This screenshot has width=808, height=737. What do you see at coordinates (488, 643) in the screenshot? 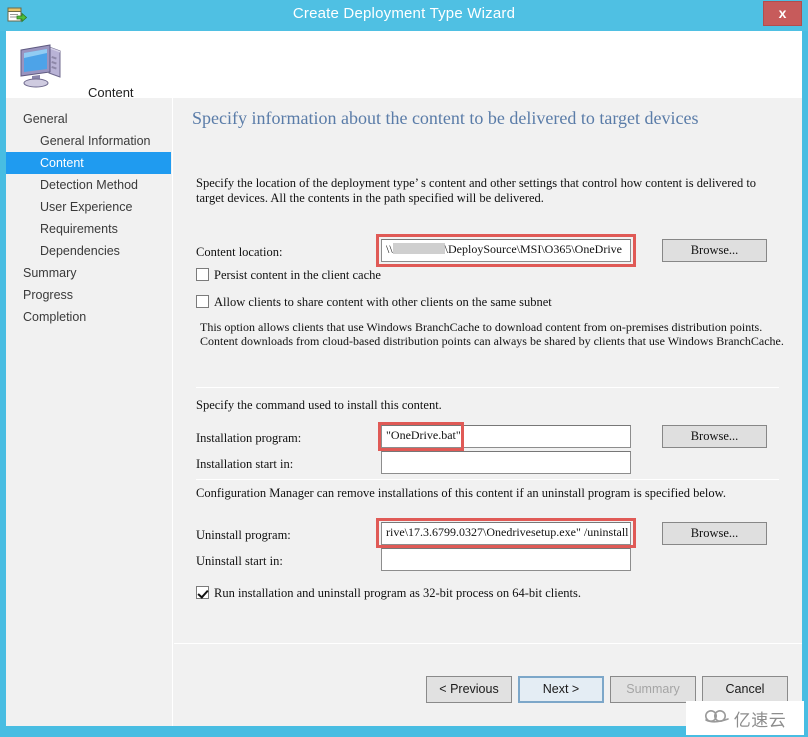
I see `footer-divider` at bounding box center [488, 643].